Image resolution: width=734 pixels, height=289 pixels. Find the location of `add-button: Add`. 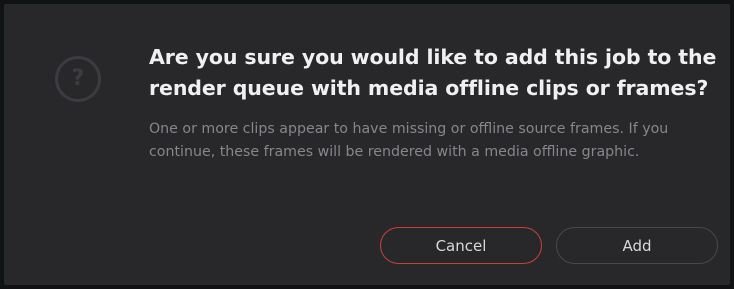

add-button: Add is located at coordinates (637, 245).